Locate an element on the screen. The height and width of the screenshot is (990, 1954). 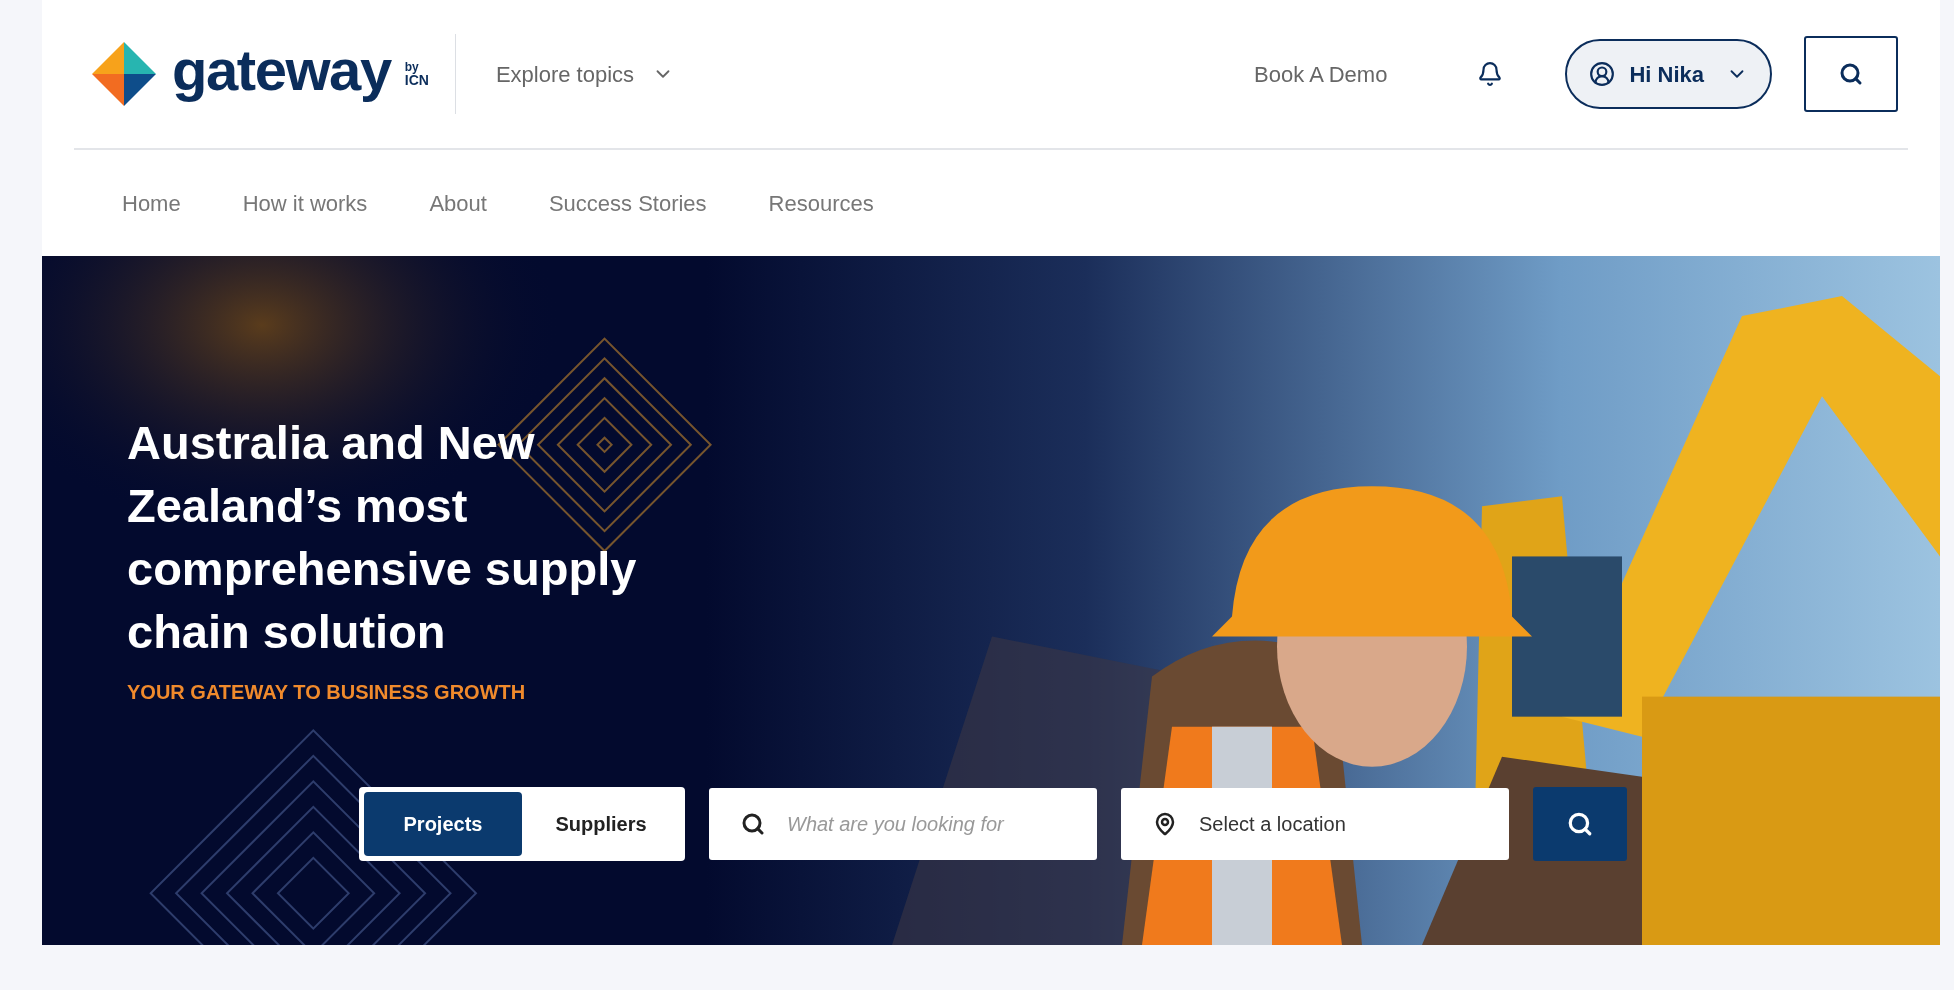
hero-heading: Australia and New Zealand’s most comprehensive supply chain solution is located at coordinates (382, 537).